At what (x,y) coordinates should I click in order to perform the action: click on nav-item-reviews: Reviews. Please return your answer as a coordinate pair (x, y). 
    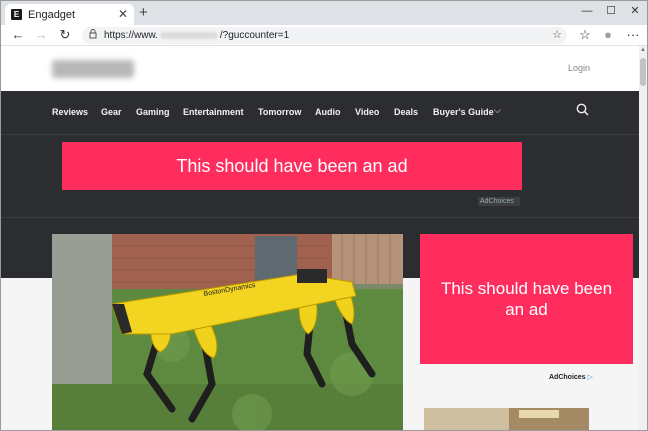
    Looking at the image, I should click on (70, 112).